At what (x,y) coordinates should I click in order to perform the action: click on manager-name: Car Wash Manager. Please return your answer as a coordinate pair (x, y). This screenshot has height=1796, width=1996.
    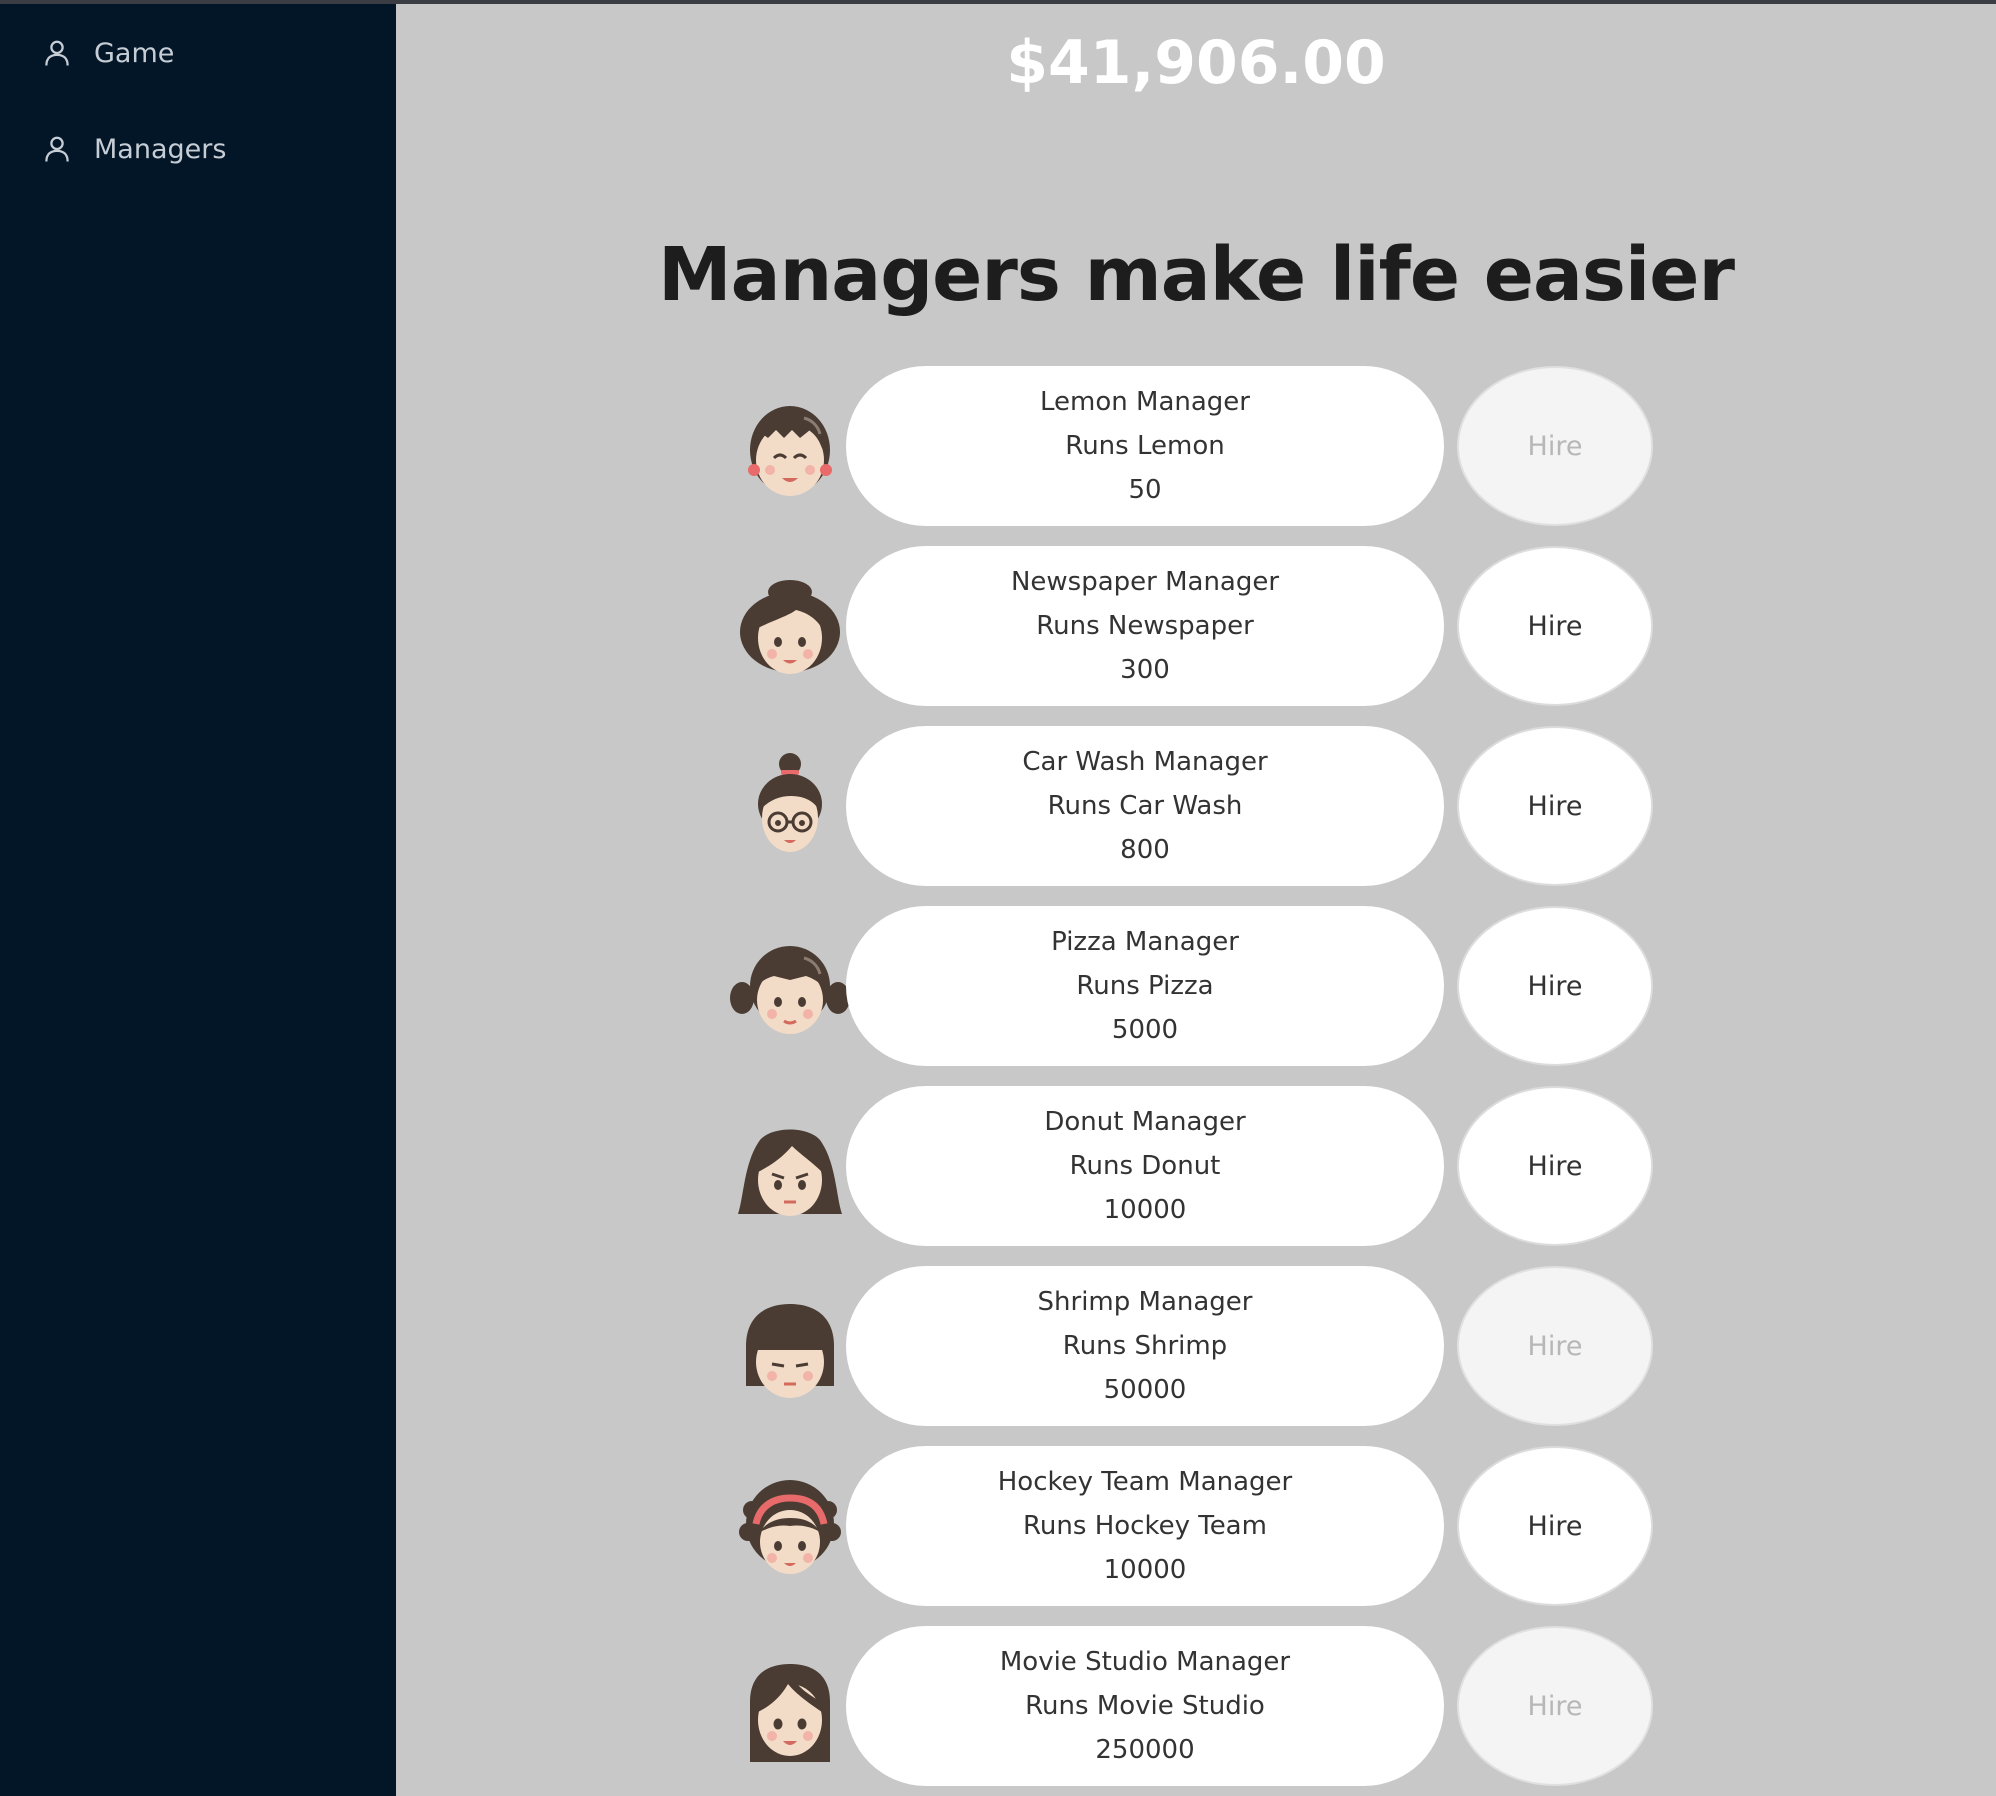
    Looking at the image, I should click on (1145, 762).